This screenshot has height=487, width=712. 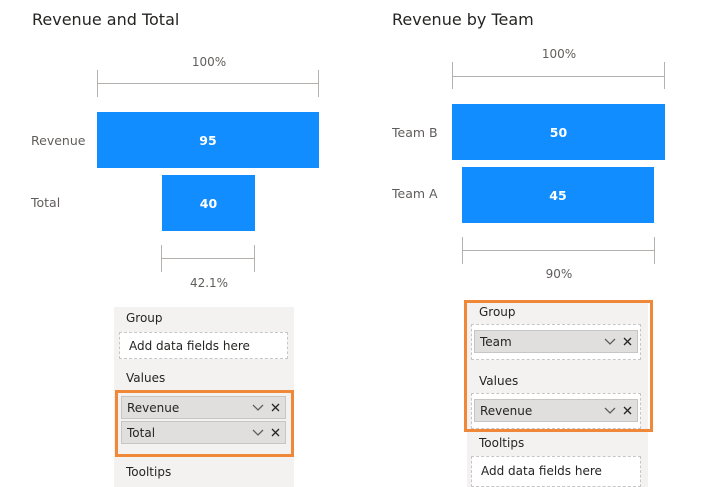 I want to click on left-category-label-total: Total, so click(x=46, y=202).